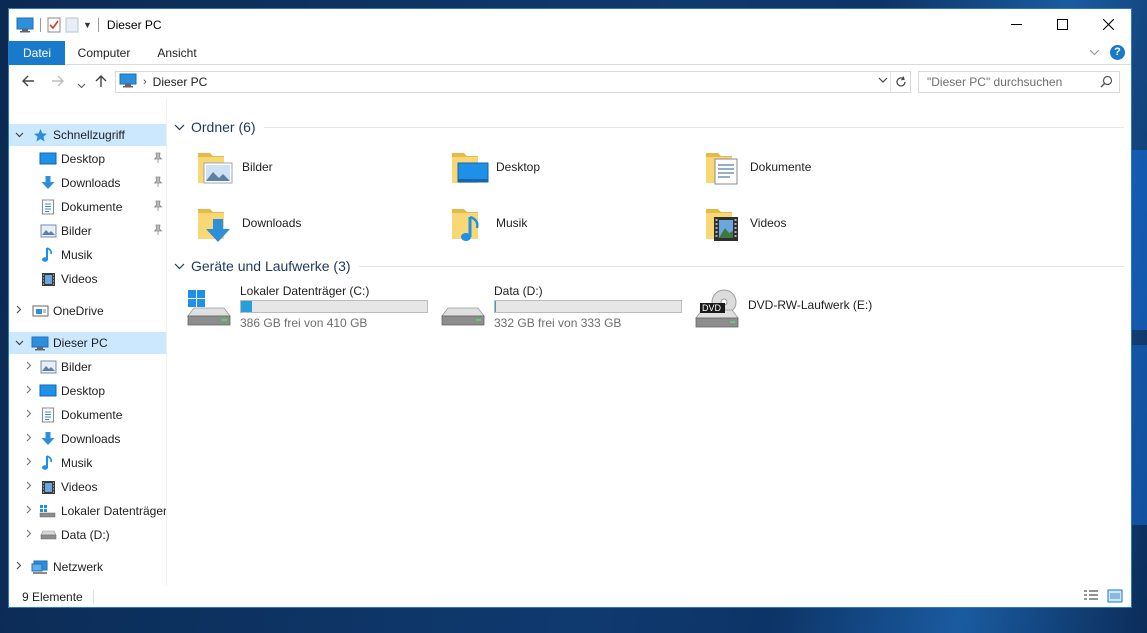  Describe the element at coordinates (552, 305) in the screenshot. I see `drive-item-d: Data (D:) 332 GB frei von 333 GB` at that location.